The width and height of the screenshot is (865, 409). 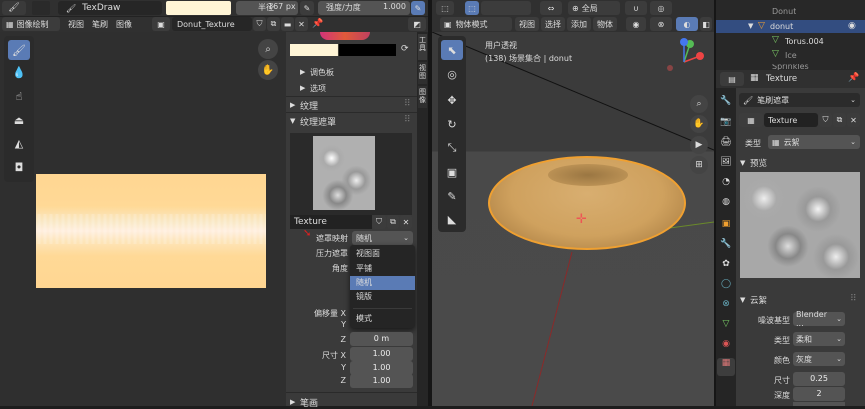 What do you see at coordinates (819, 394) in the screenshot?
I see `depth-field: 2` at bounding box center [819, 394].